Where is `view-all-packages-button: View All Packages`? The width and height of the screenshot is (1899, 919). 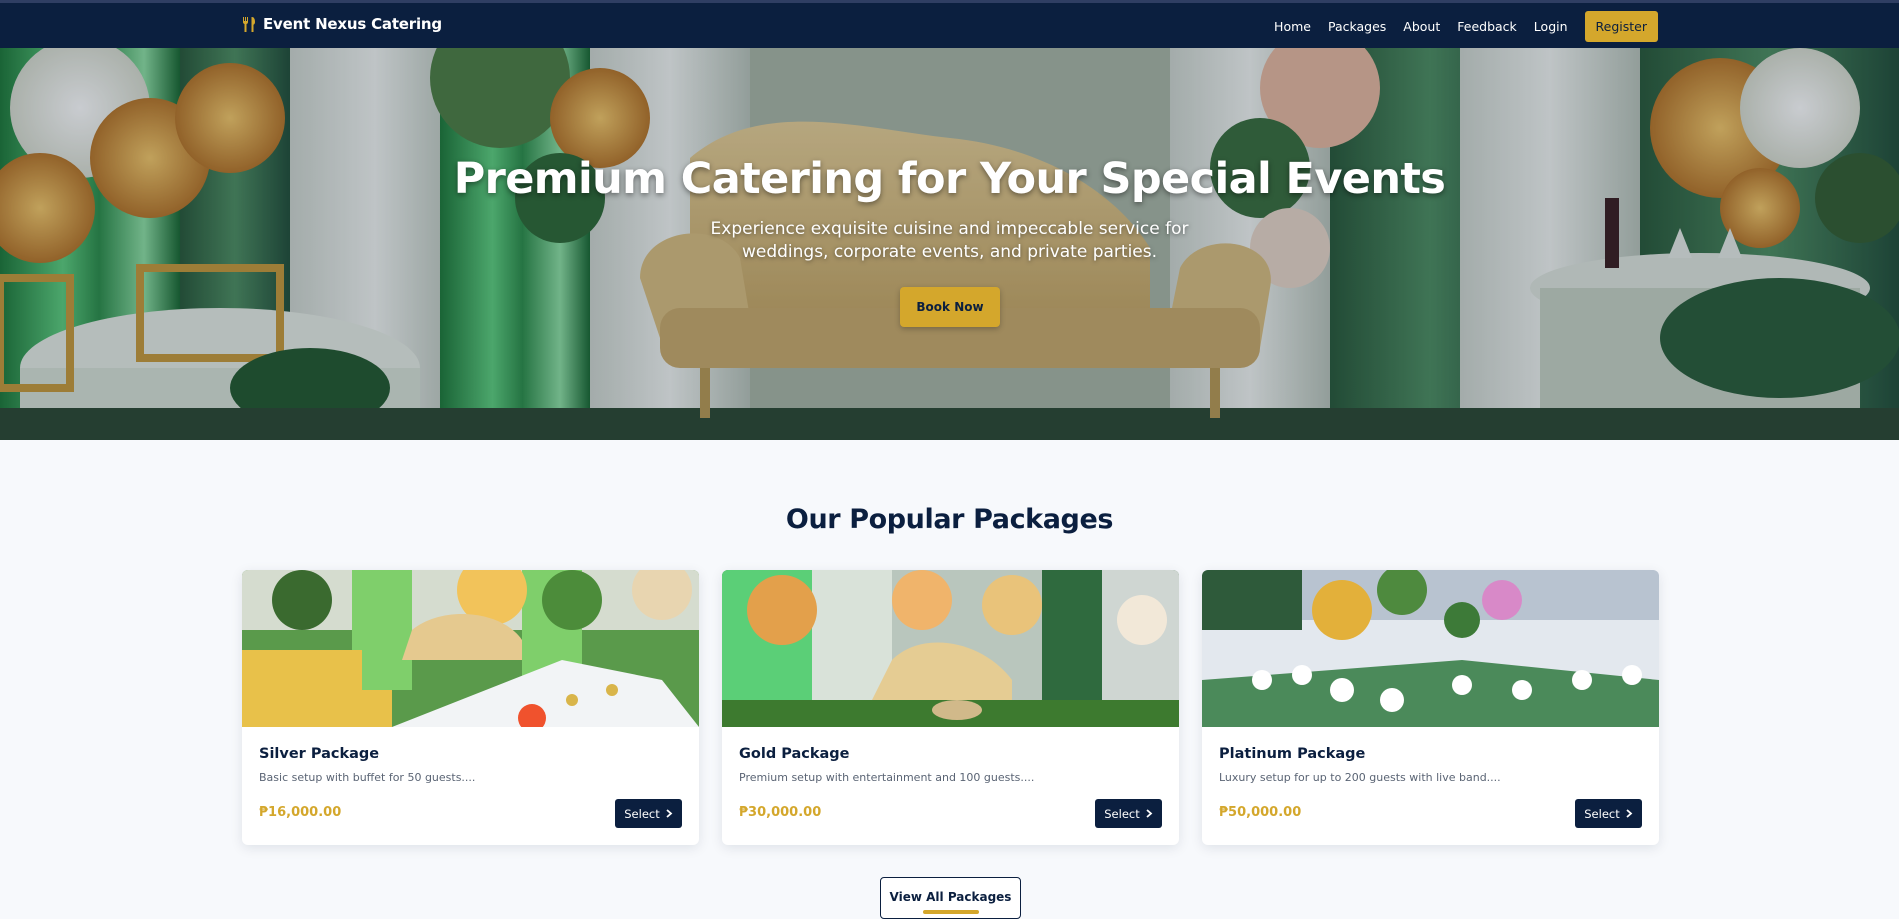
view-all-packages-button: View All Packages is located at coordinates (950, 898).